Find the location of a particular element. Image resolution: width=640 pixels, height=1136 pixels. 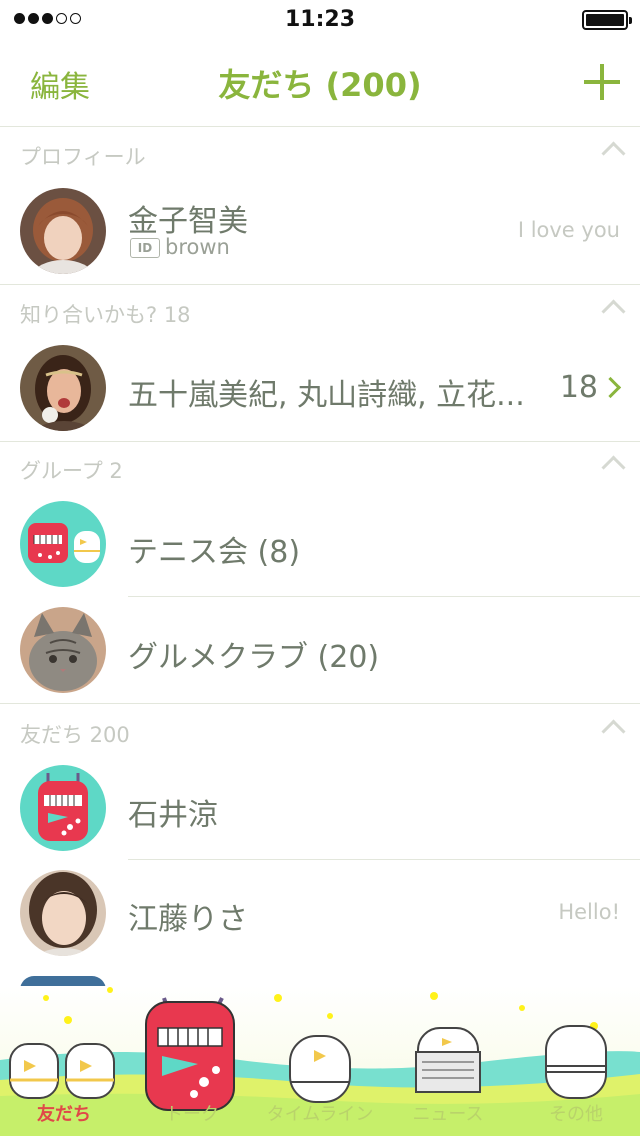

news-tab-icon is located at coordinates (448, 1060).